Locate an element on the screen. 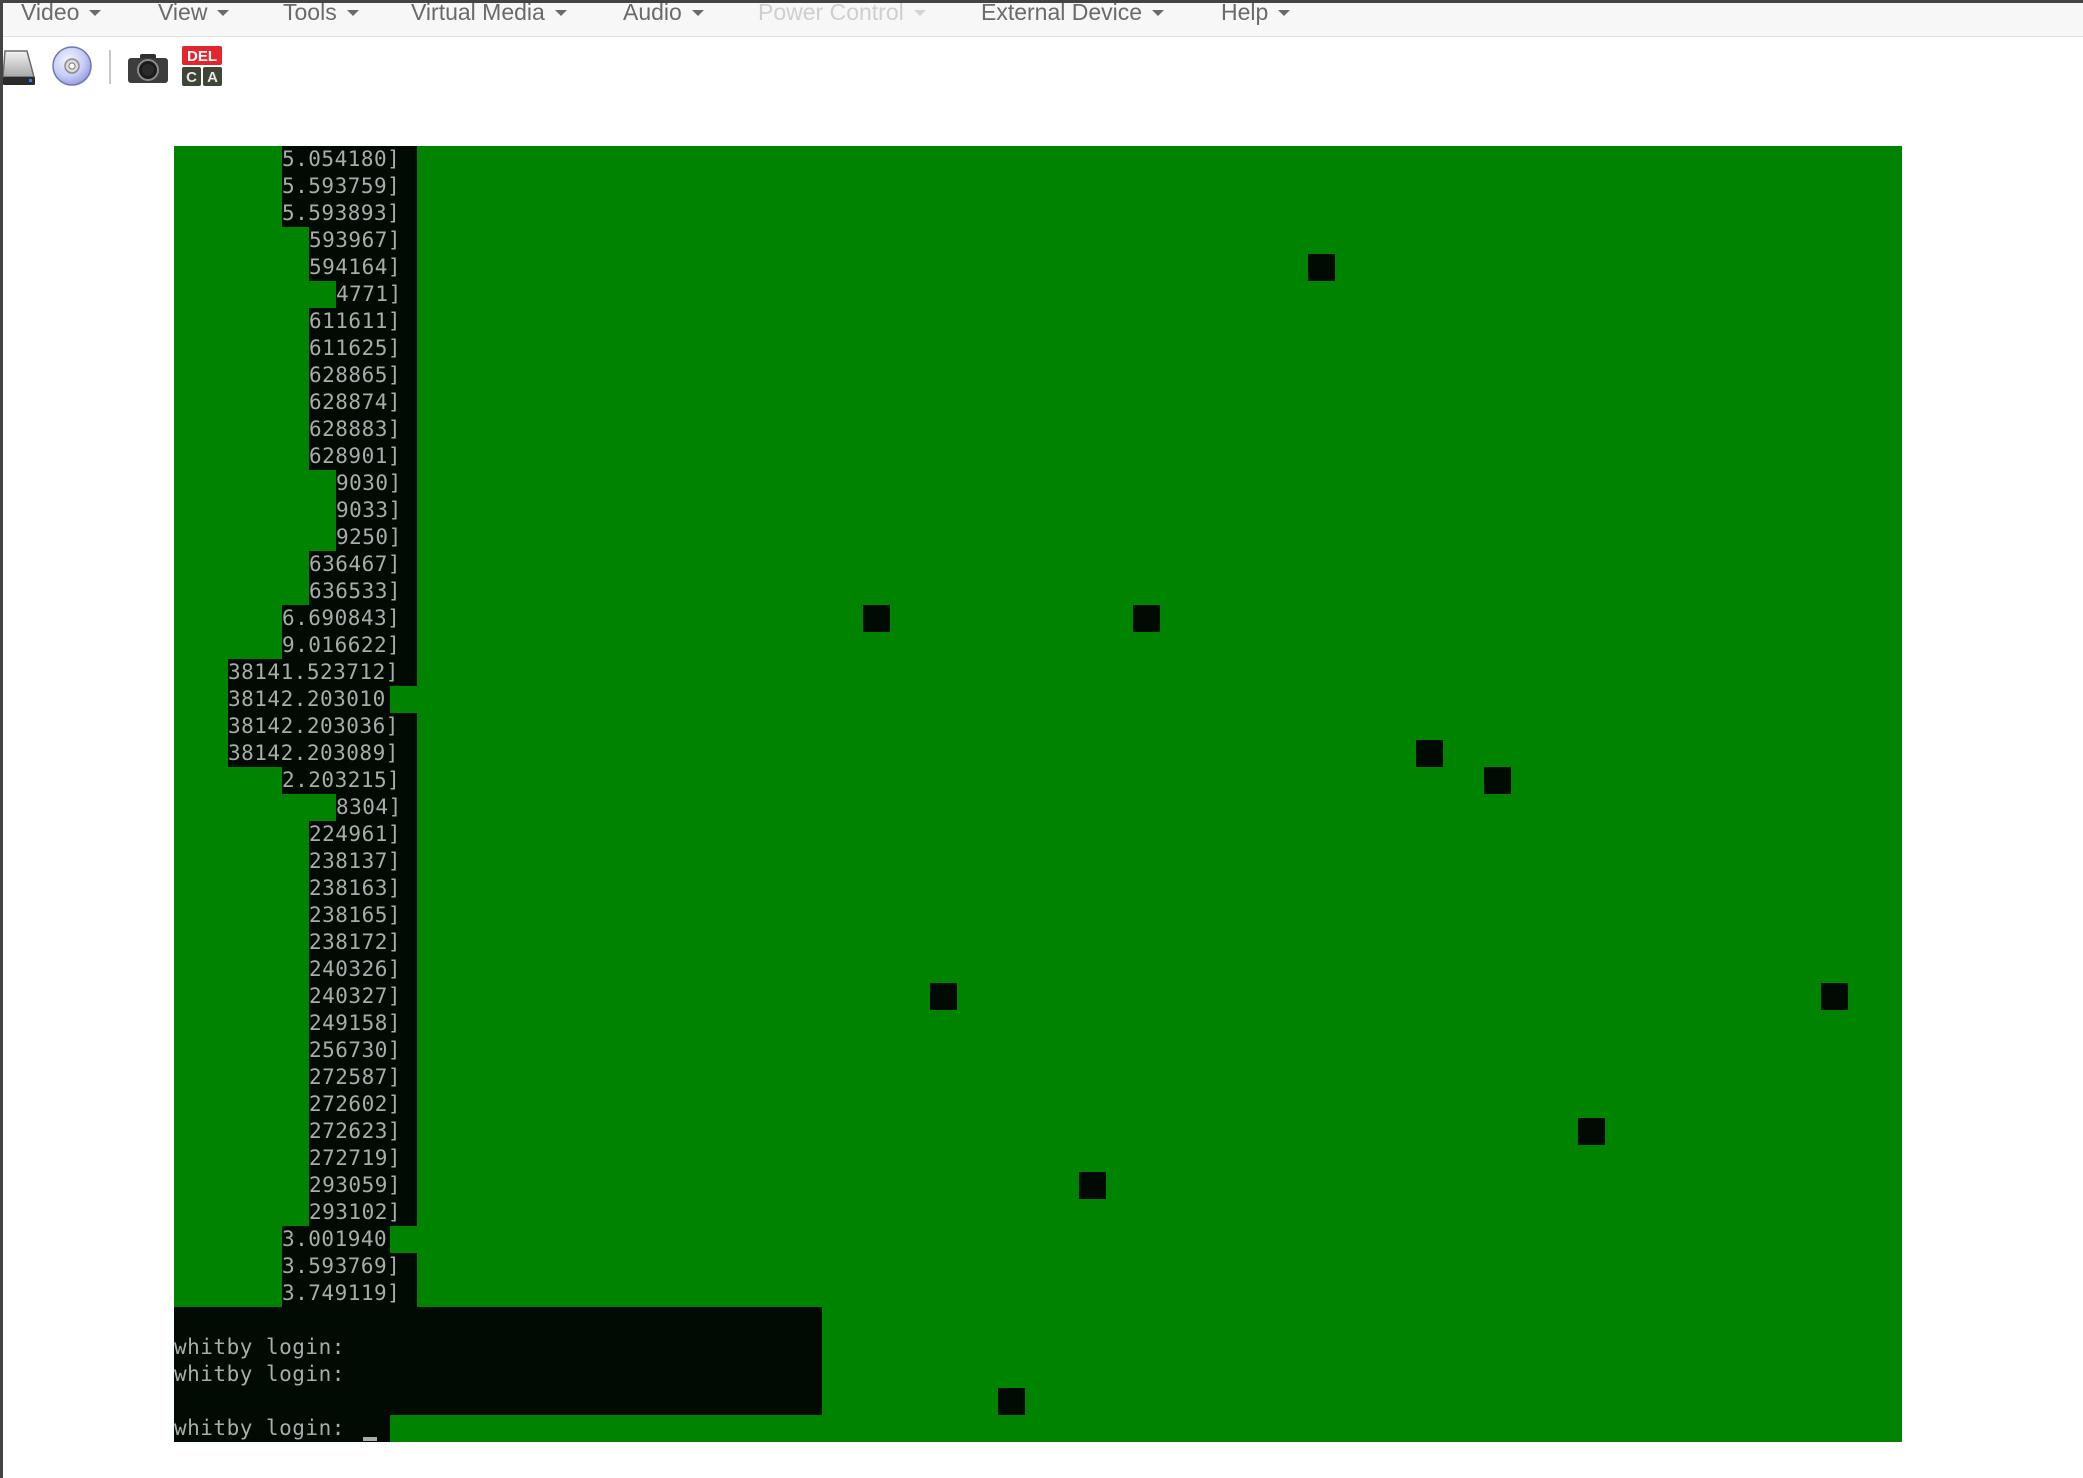  menu-help: Help is located at coordinates (1256, 17).